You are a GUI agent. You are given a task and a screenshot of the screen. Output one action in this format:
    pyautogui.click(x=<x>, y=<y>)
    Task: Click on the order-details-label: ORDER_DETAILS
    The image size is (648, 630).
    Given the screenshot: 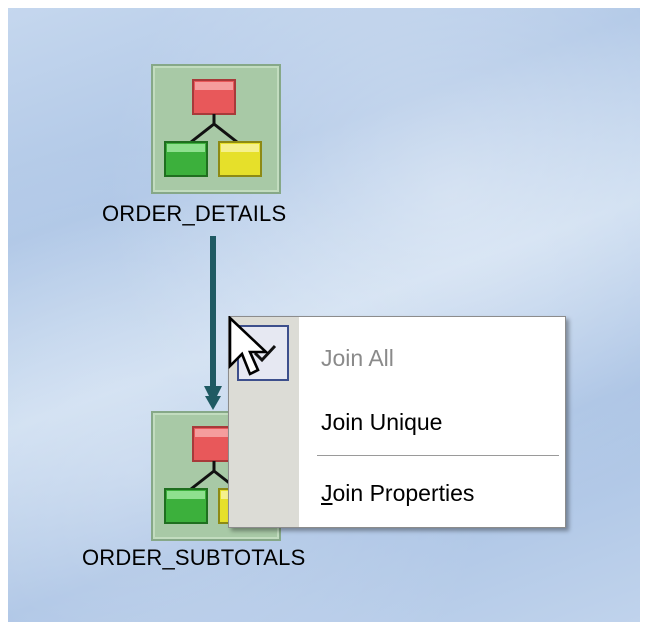 What is the action you would take?
    pyautogui.click(x=194, y=213)
    